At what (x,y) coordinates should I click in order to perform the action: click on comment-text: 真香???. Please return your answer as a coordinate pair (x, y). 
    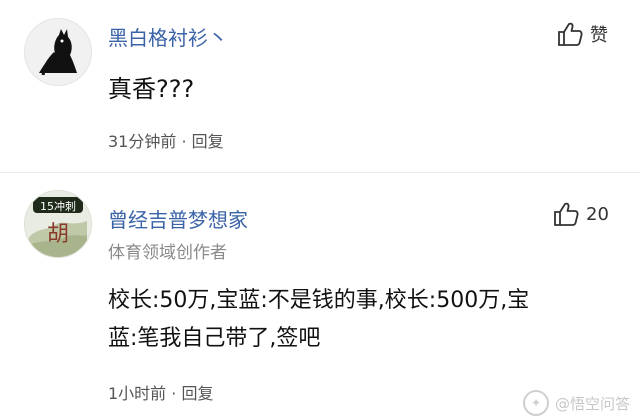
    Looking at the image, I should click on (151, 89).